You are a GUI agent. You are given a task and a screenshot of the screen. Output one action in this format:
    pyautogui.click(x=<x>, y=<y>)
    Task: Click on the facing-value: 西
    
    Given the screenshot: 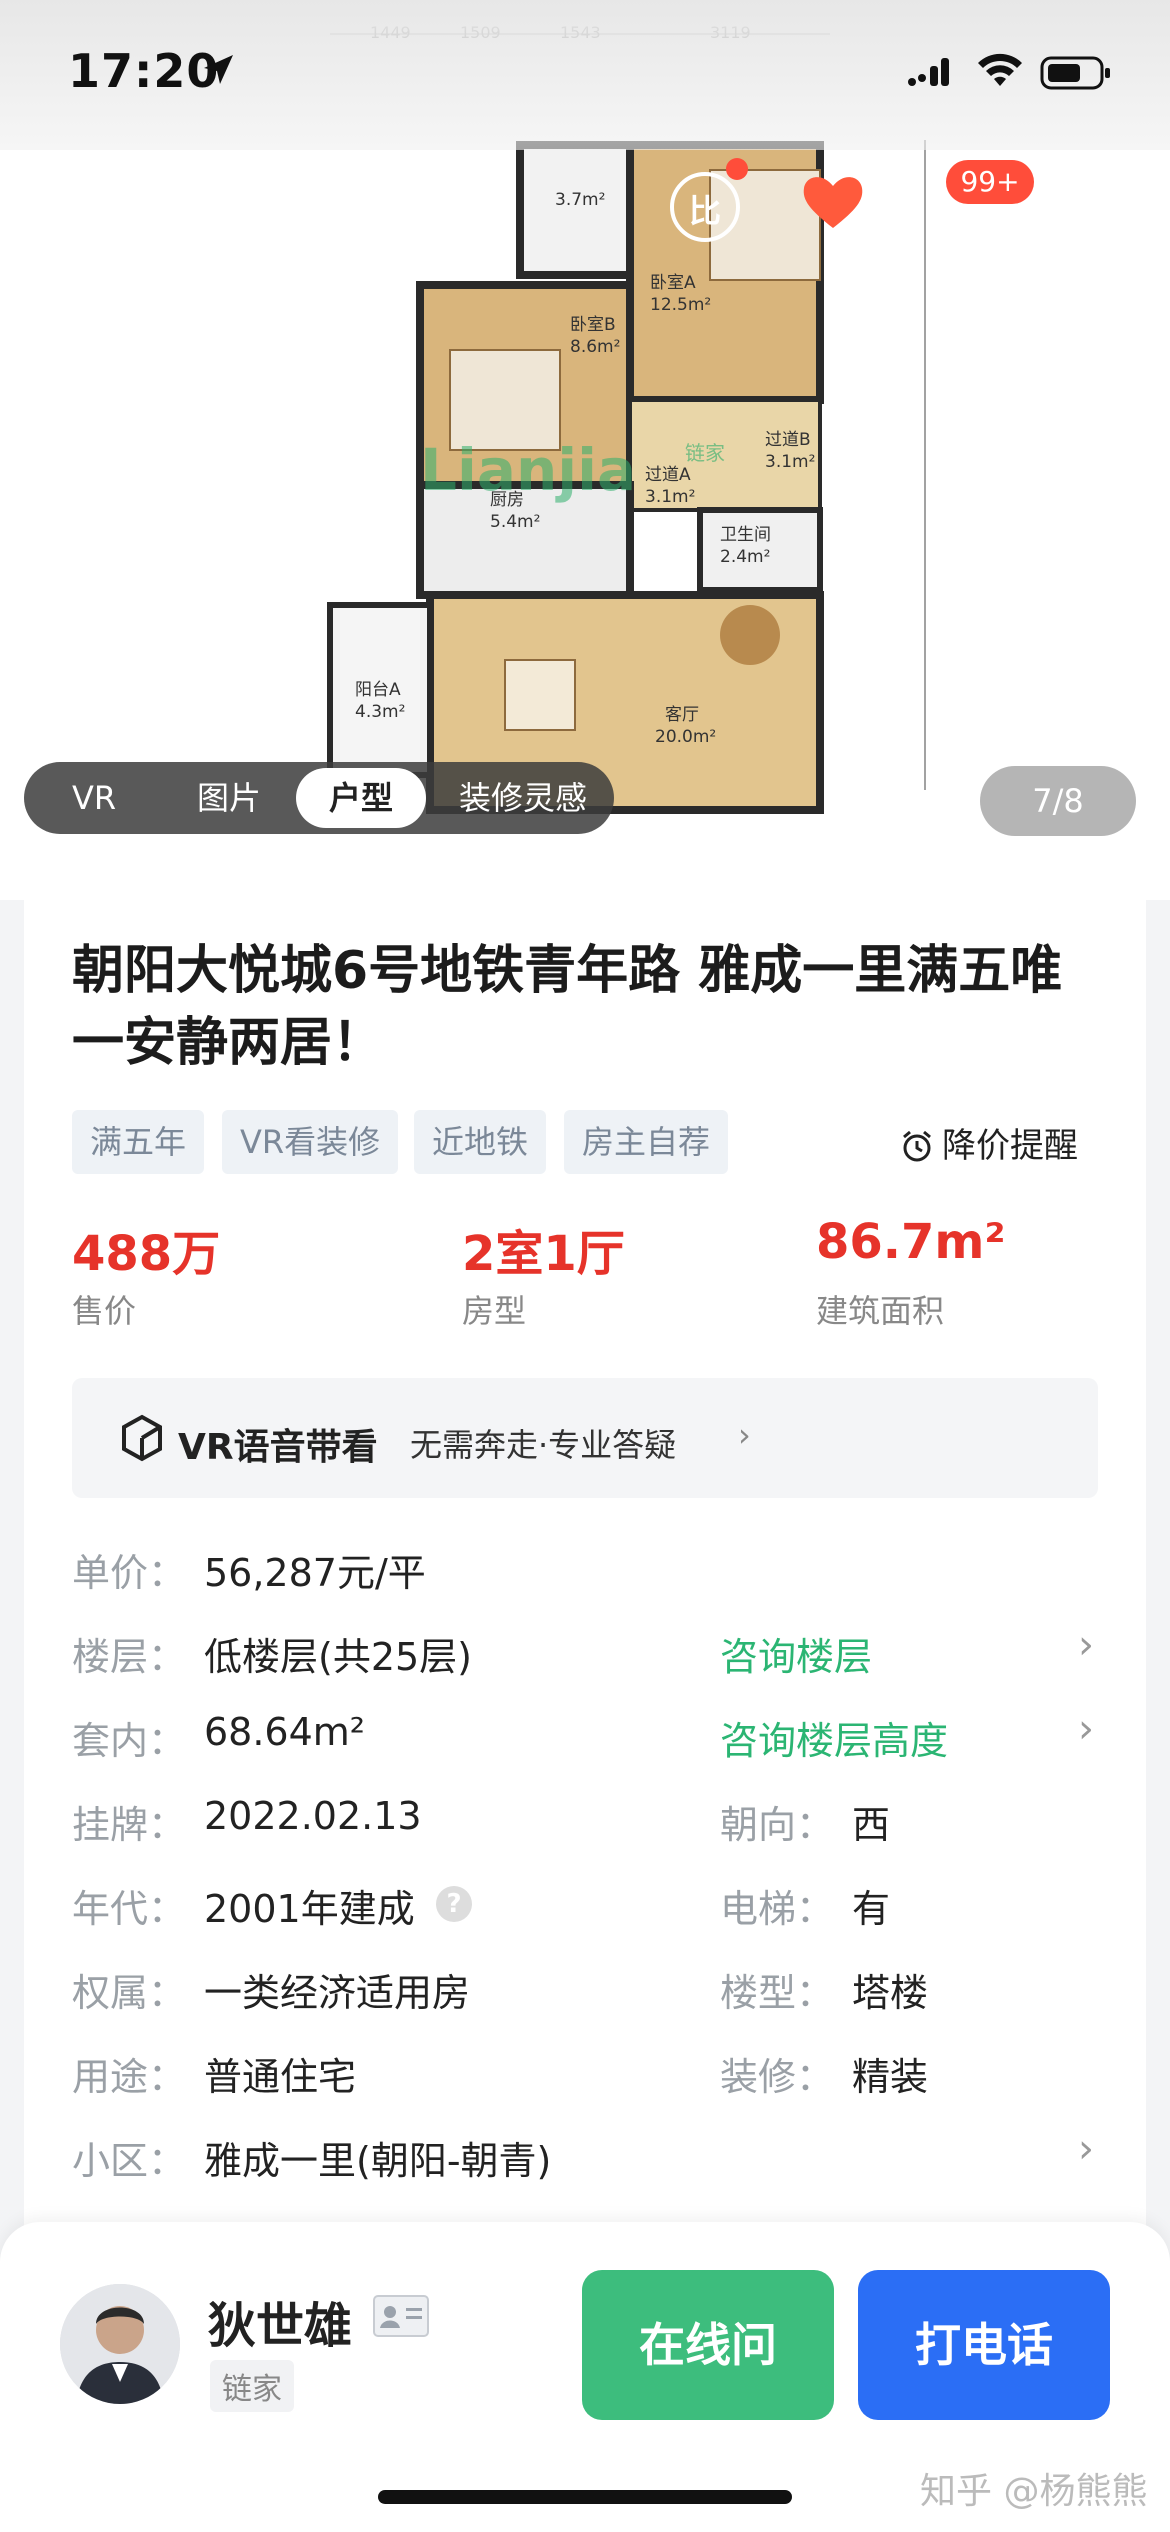 What is the action you would take?
    pyautogui.click(x=871, y=1825)
    